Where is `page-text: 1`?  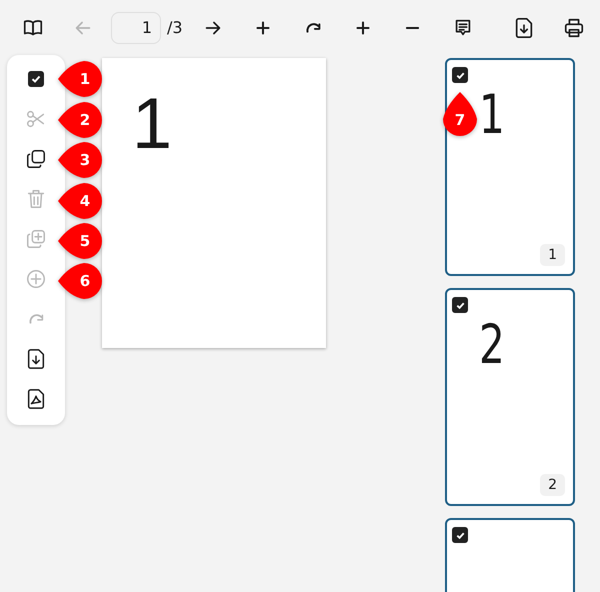 page-text: 1 is located at coordinates (152, 124).